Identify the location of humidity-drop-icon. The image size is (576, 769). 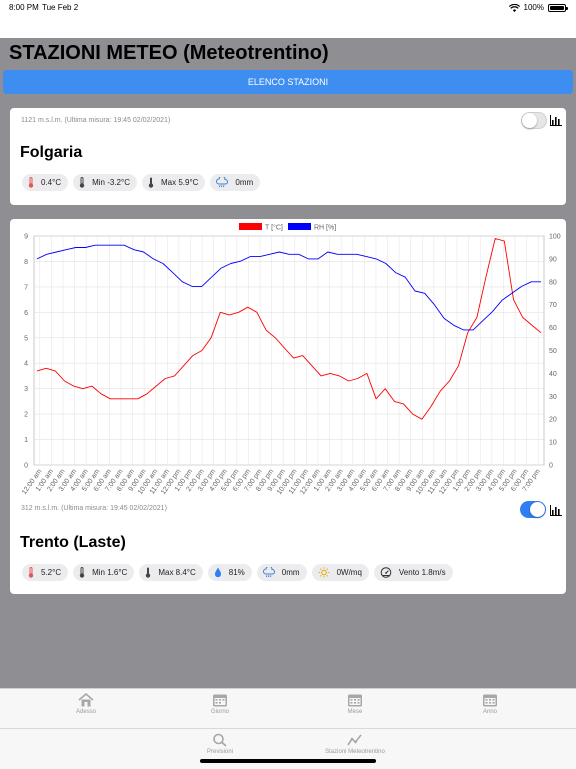
(217, 572).